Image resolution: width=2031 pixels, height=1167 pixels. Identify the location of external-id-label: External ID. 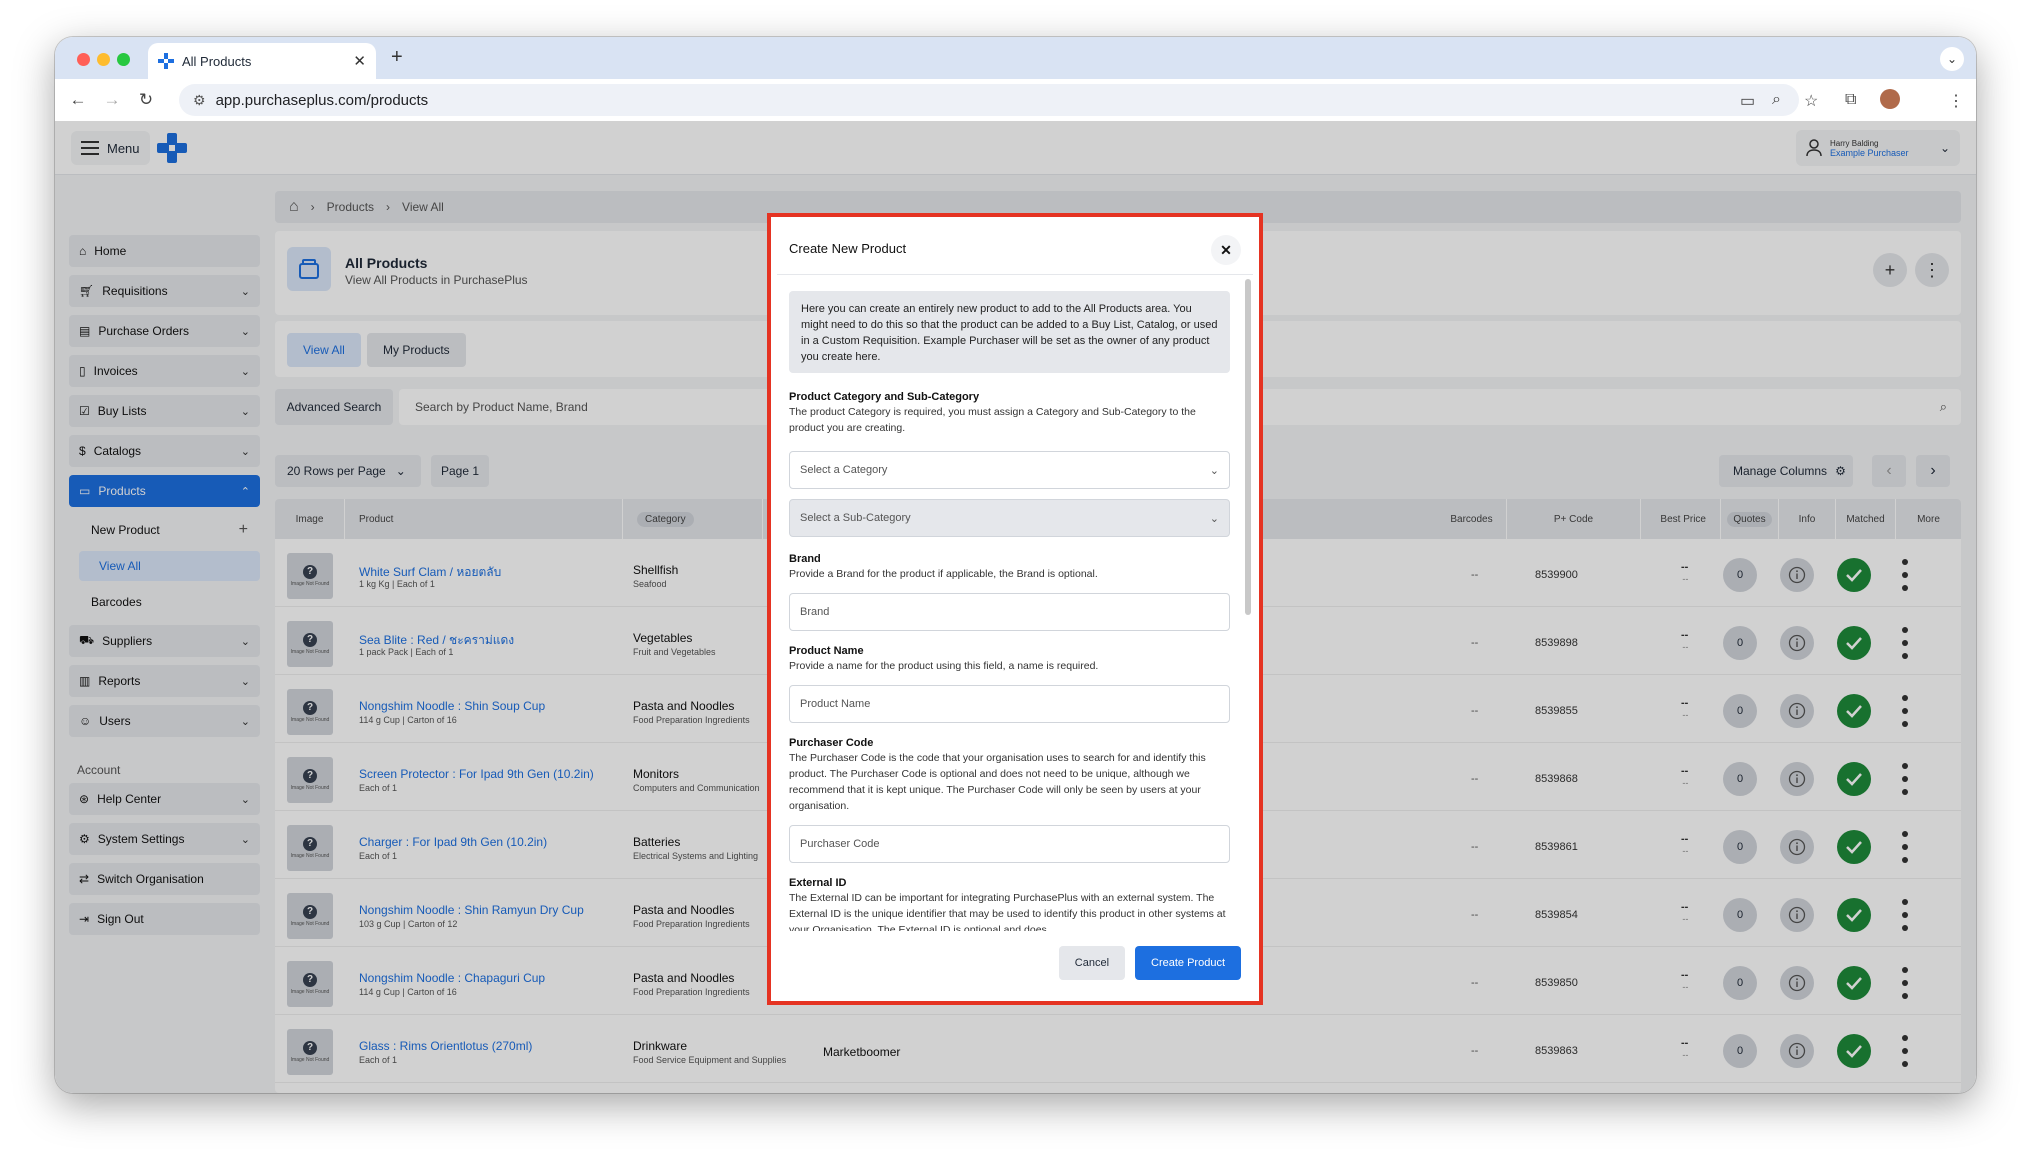
(818, 883).